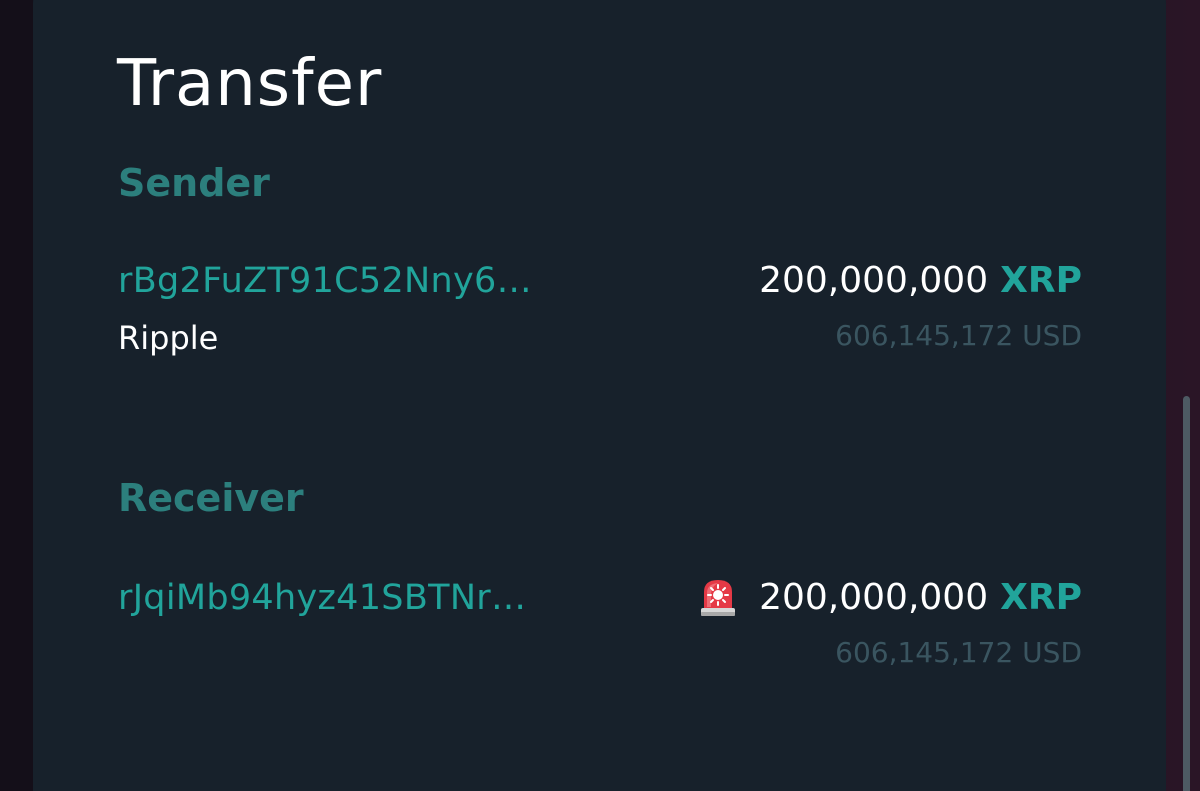 The image size is (1200, 791). What do you see at coordinates (1186, 593) in the screenshot?
I see `scrollbar` at bounding box center [1186, 593].